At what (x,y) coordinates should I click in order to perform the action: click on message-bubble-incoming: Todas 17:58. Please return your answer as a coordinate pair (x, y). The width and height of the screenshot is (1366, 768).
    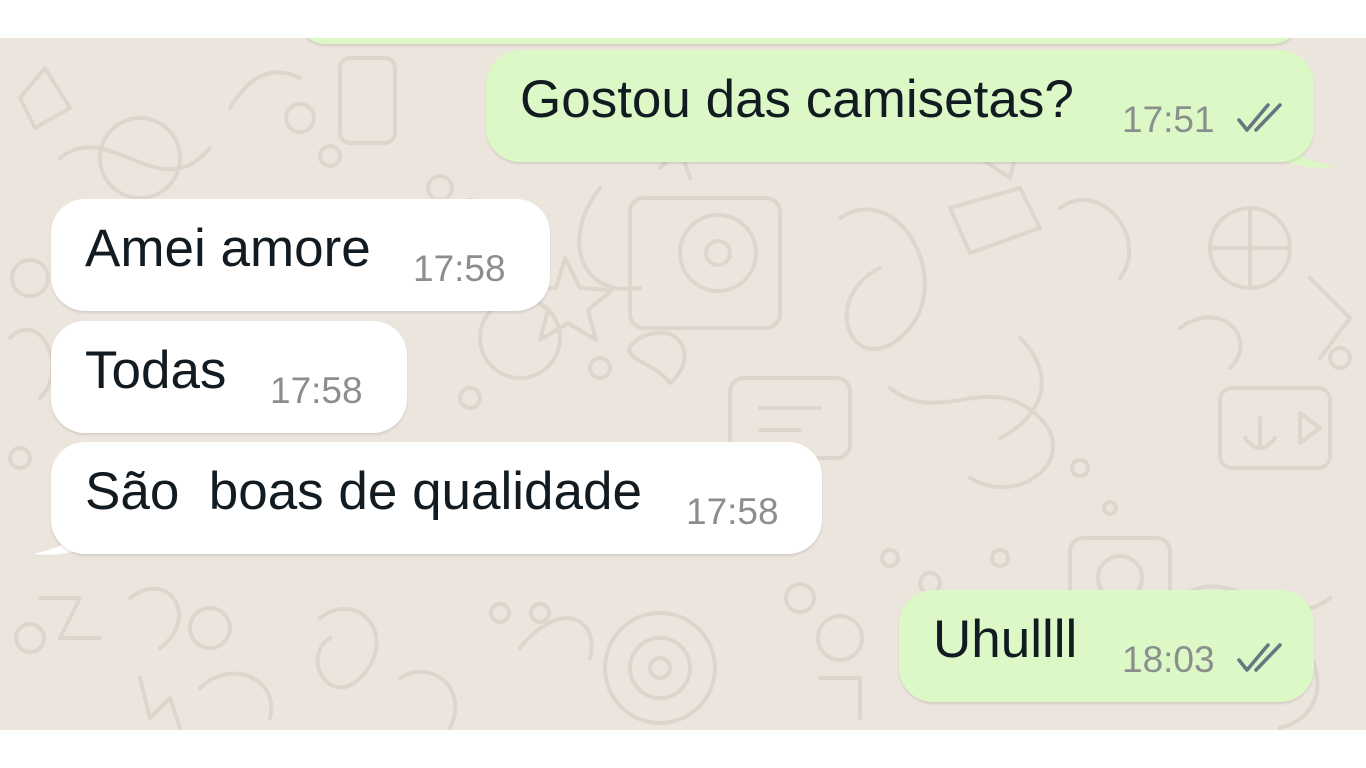
    Looking at the image, I should click on (229, 377).